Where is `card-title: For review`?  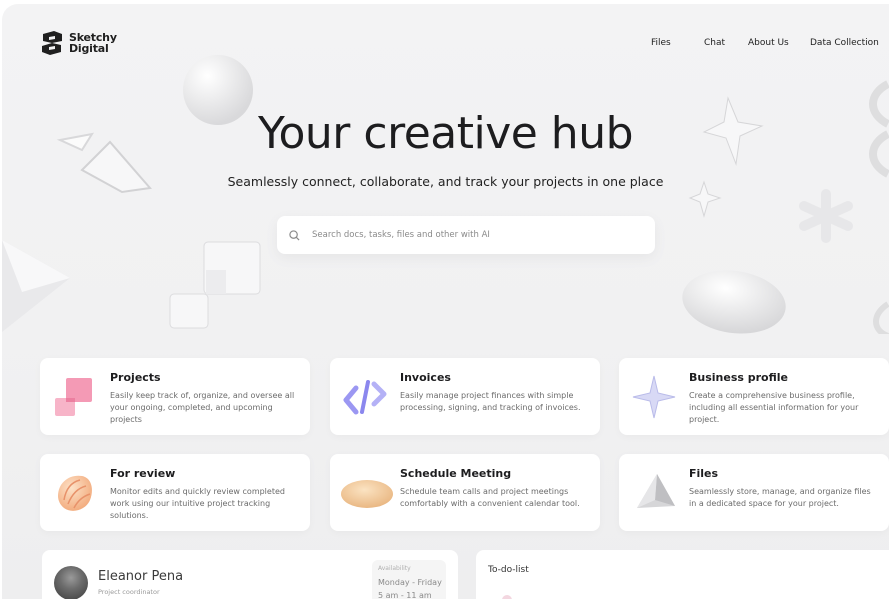
card-title: For review is located at coordinates (143, 473).